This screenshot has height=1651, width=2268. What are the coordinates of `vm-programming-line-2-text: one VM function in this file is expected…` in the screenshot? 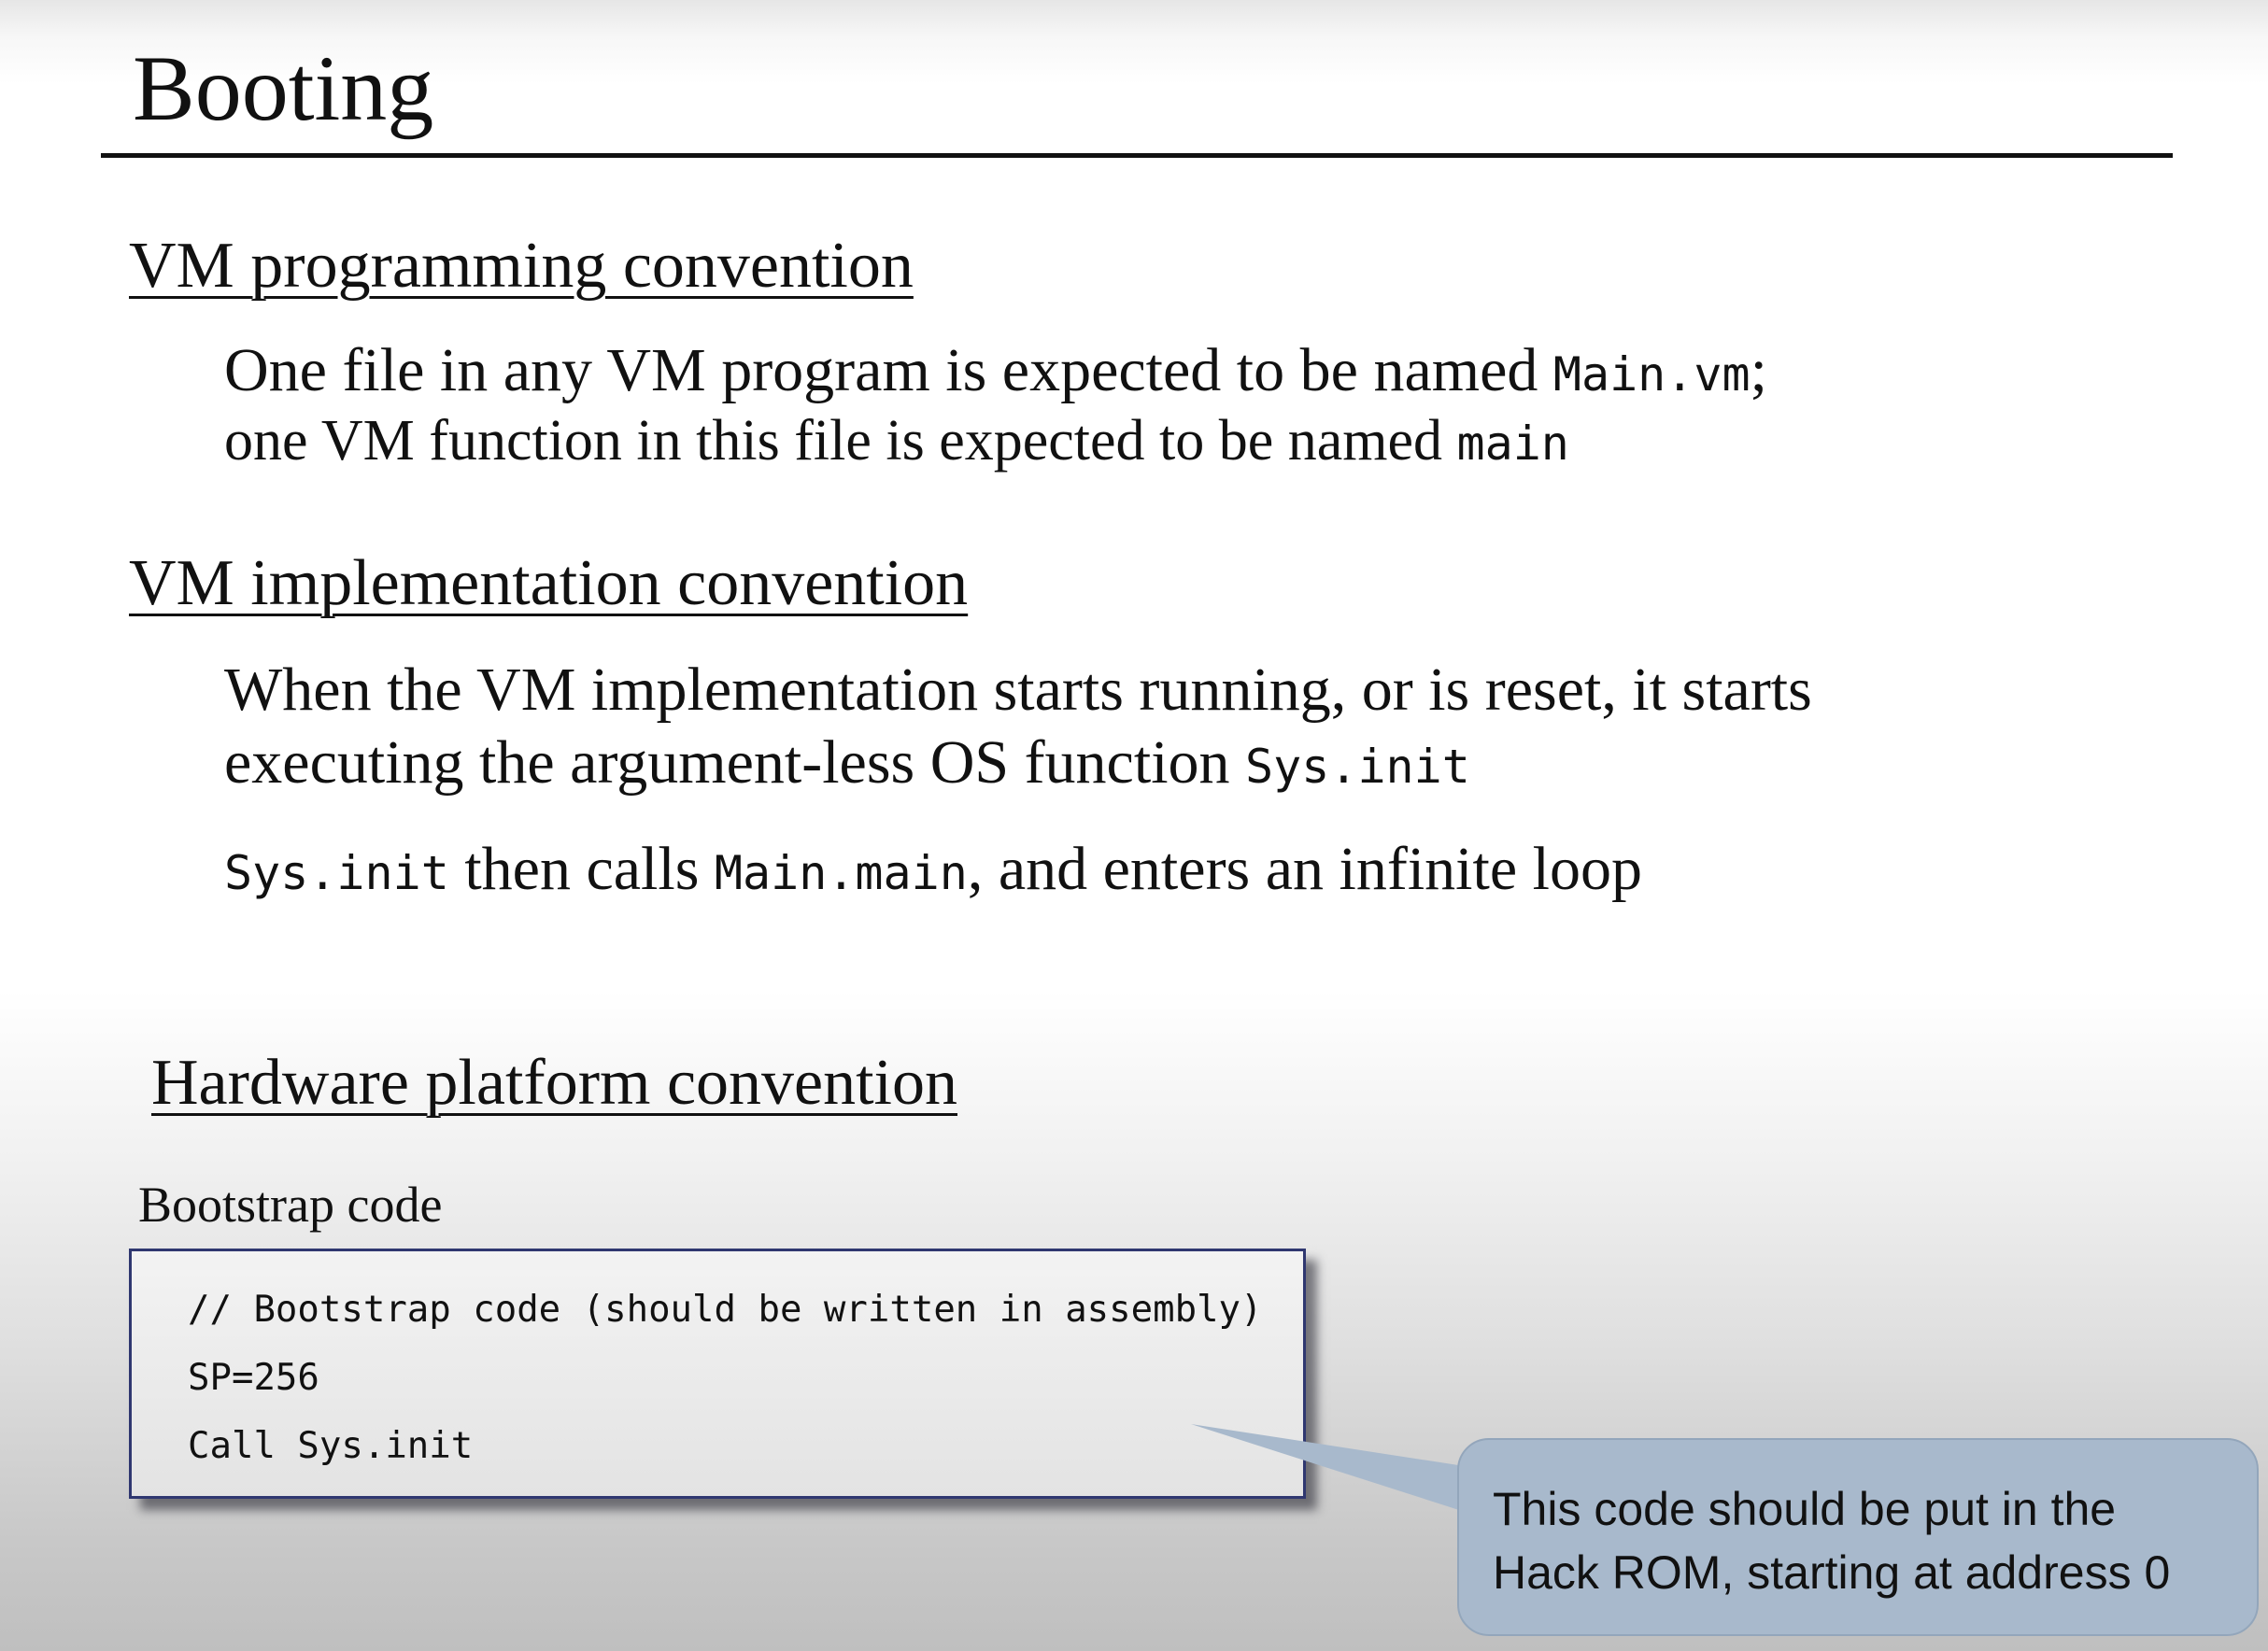 It's located at (840, 441).